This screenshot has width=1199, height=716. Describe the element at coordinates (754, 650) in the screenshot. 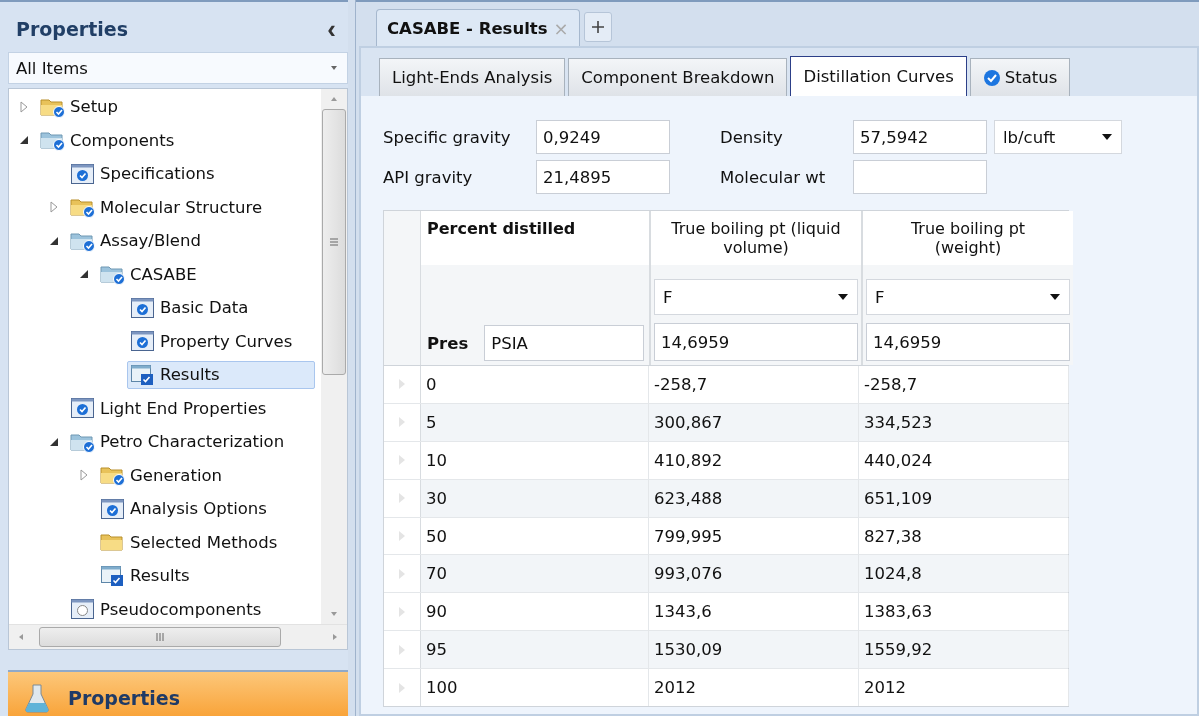

I see `table-cell: 1530,09` at that location.